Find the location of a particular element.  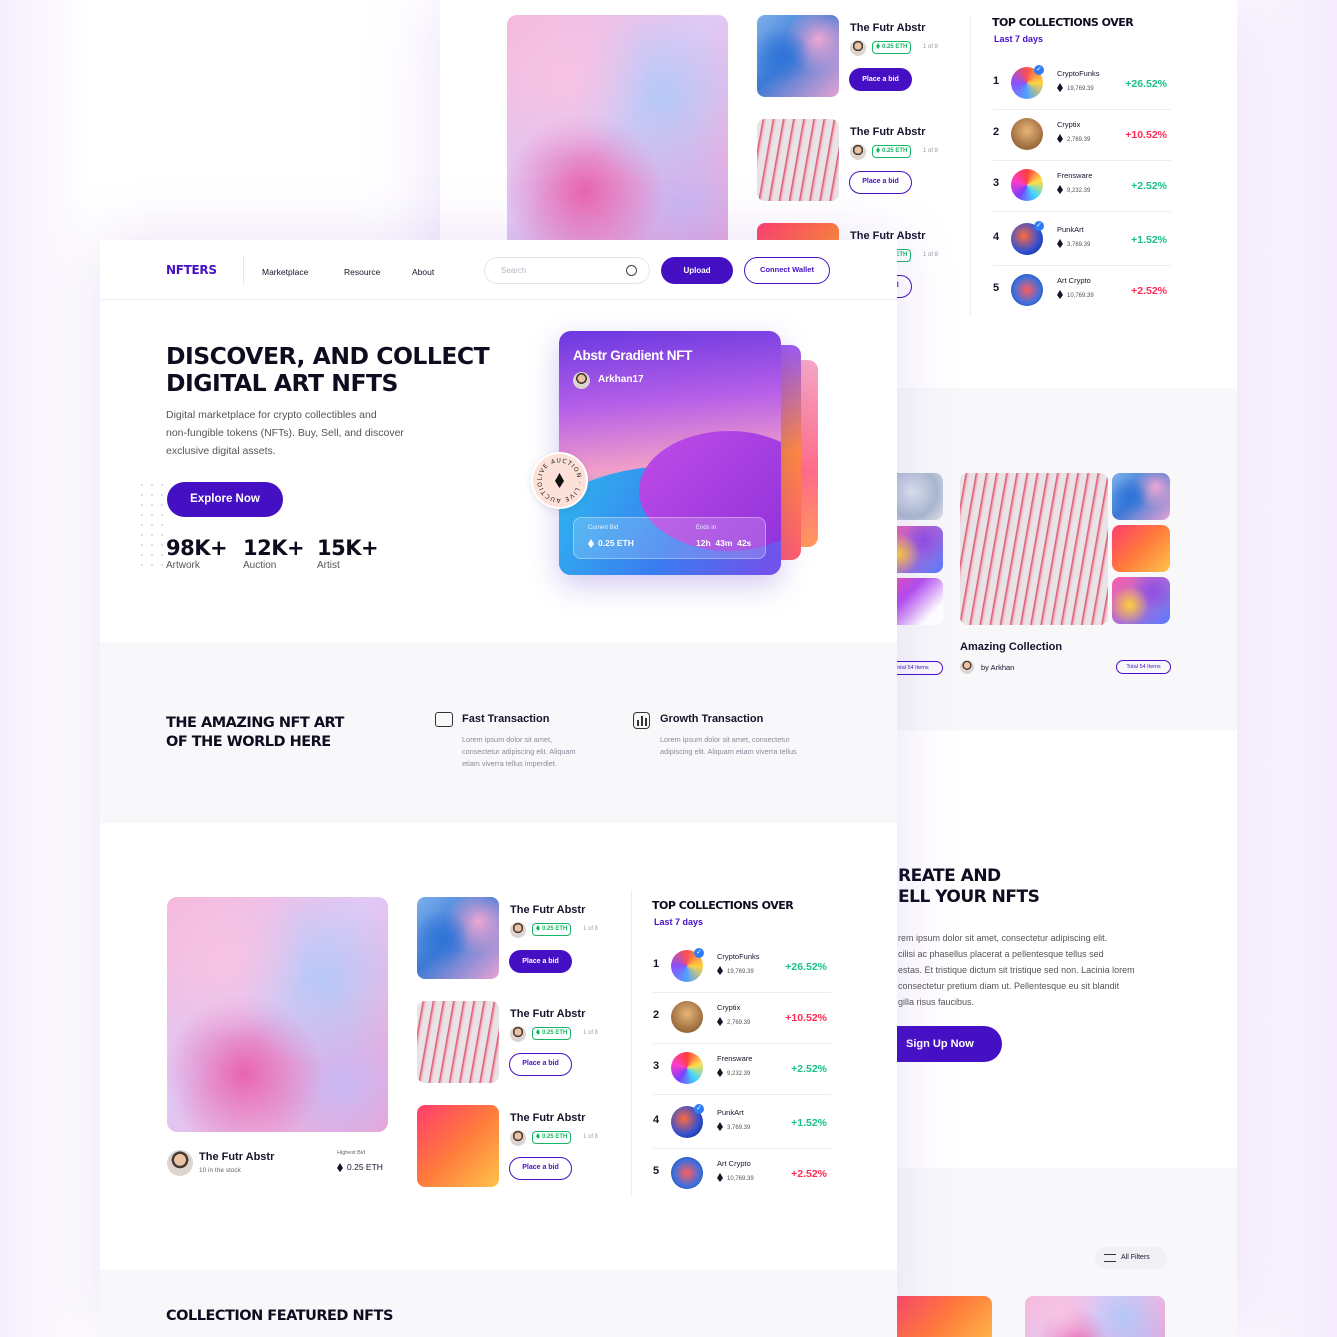

stat-value: 12K+ is located at coordinates (274, 548).